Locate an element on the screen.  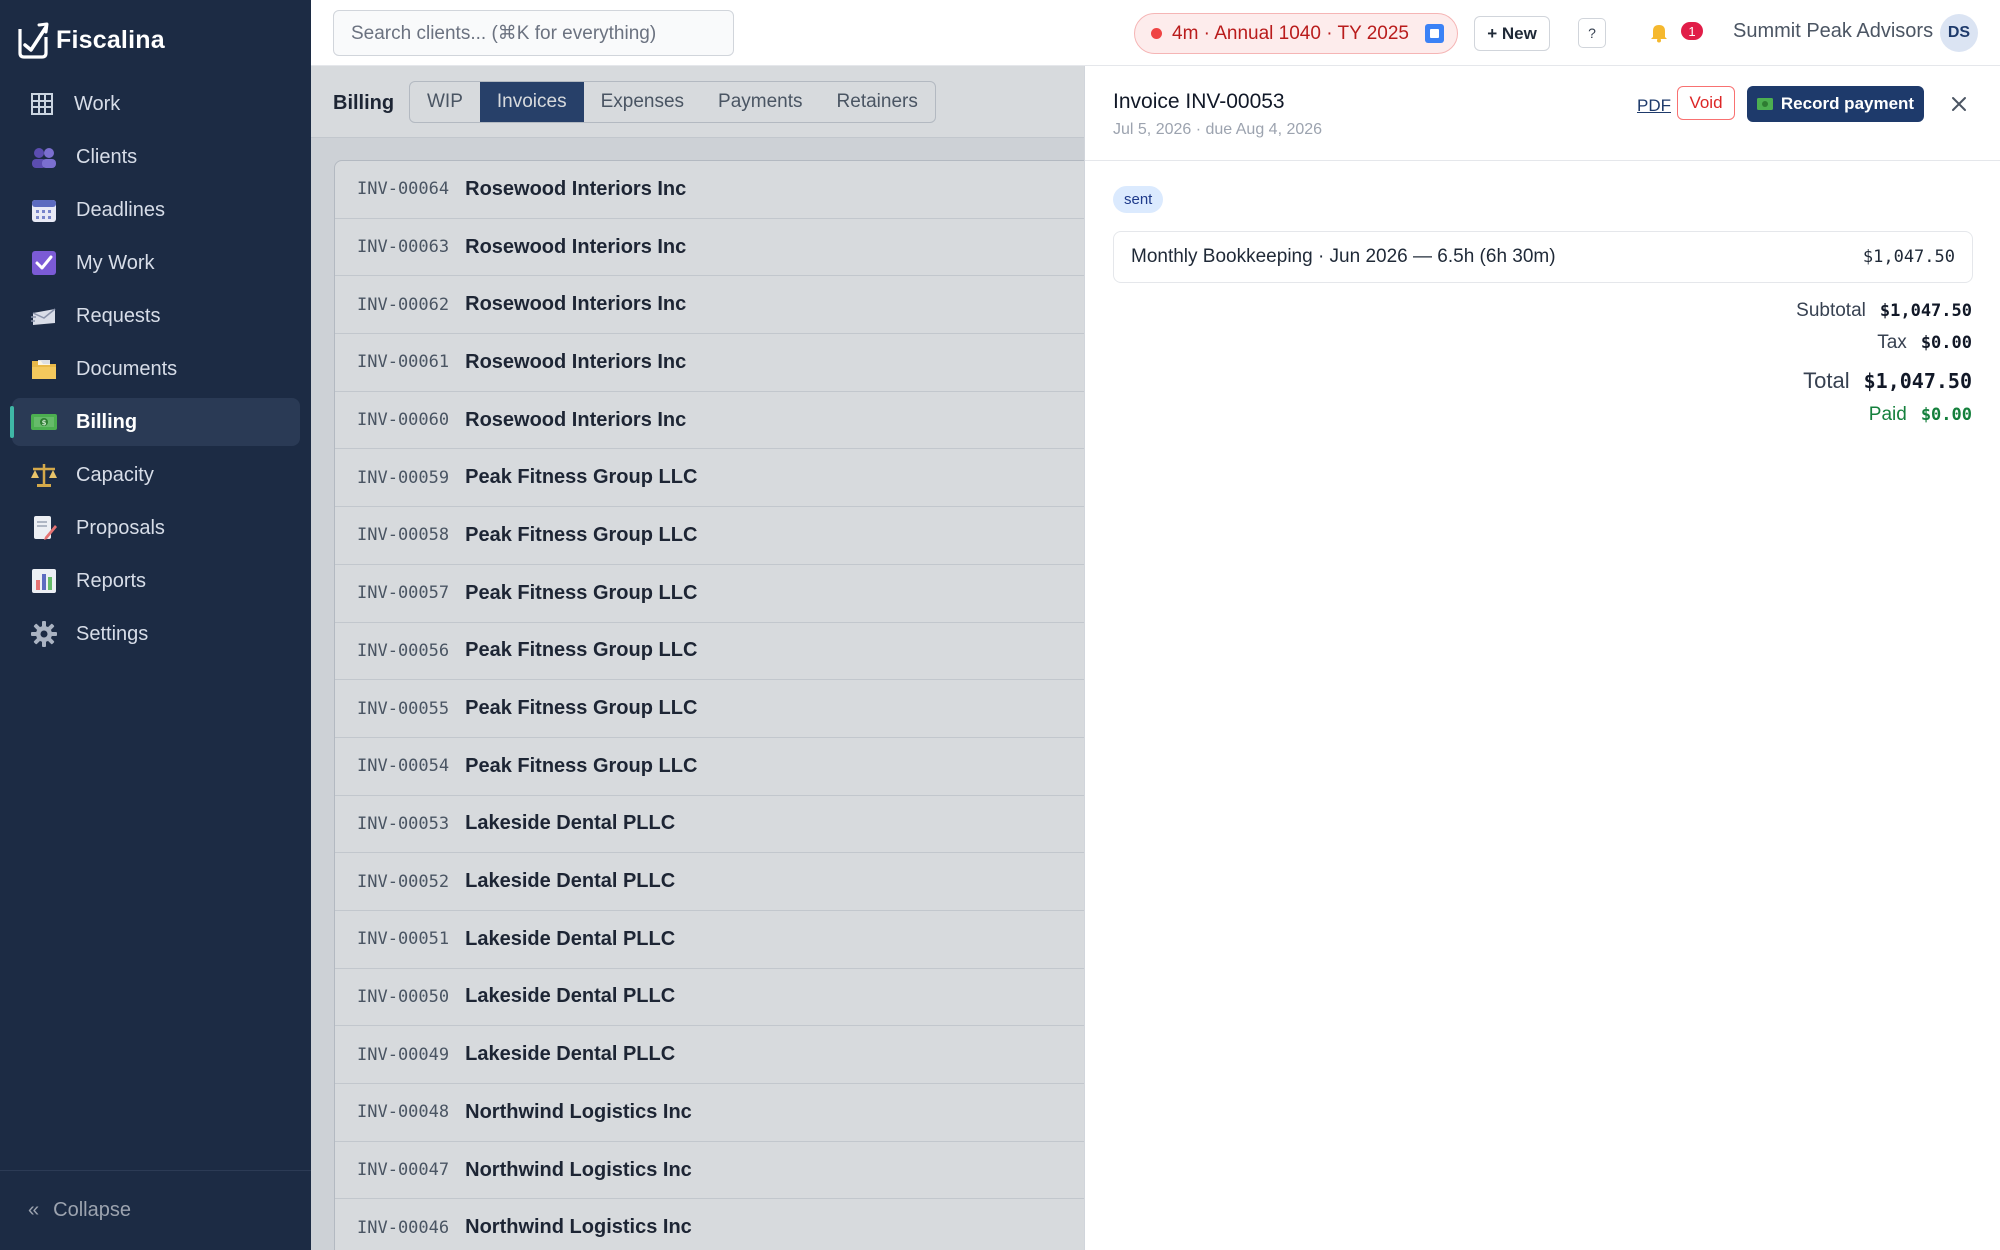
recording-dot-icon is located at coordinates (1156, 33).